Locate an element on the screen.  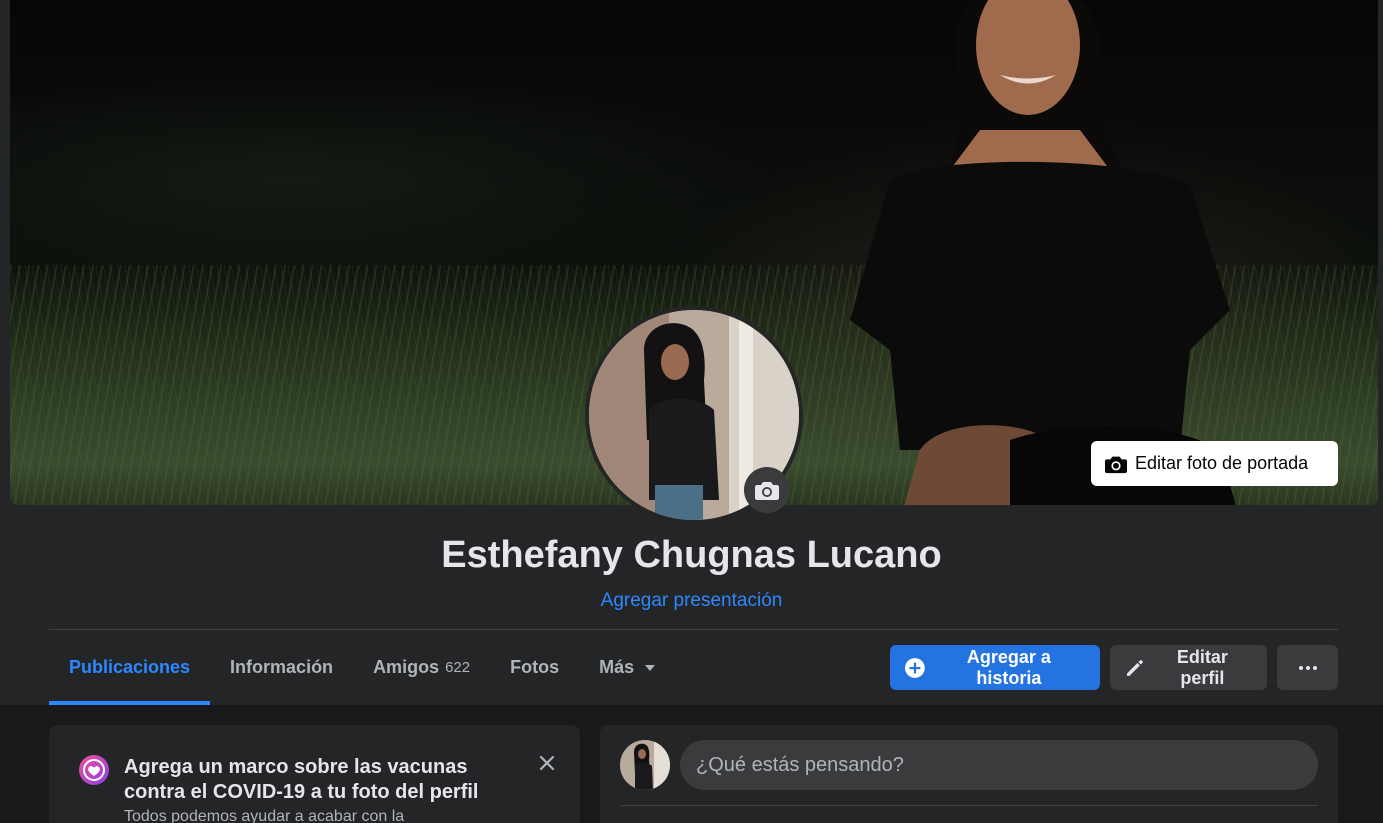
edit-profile-button: Editar perfil is located at coordinates (1188, 667).